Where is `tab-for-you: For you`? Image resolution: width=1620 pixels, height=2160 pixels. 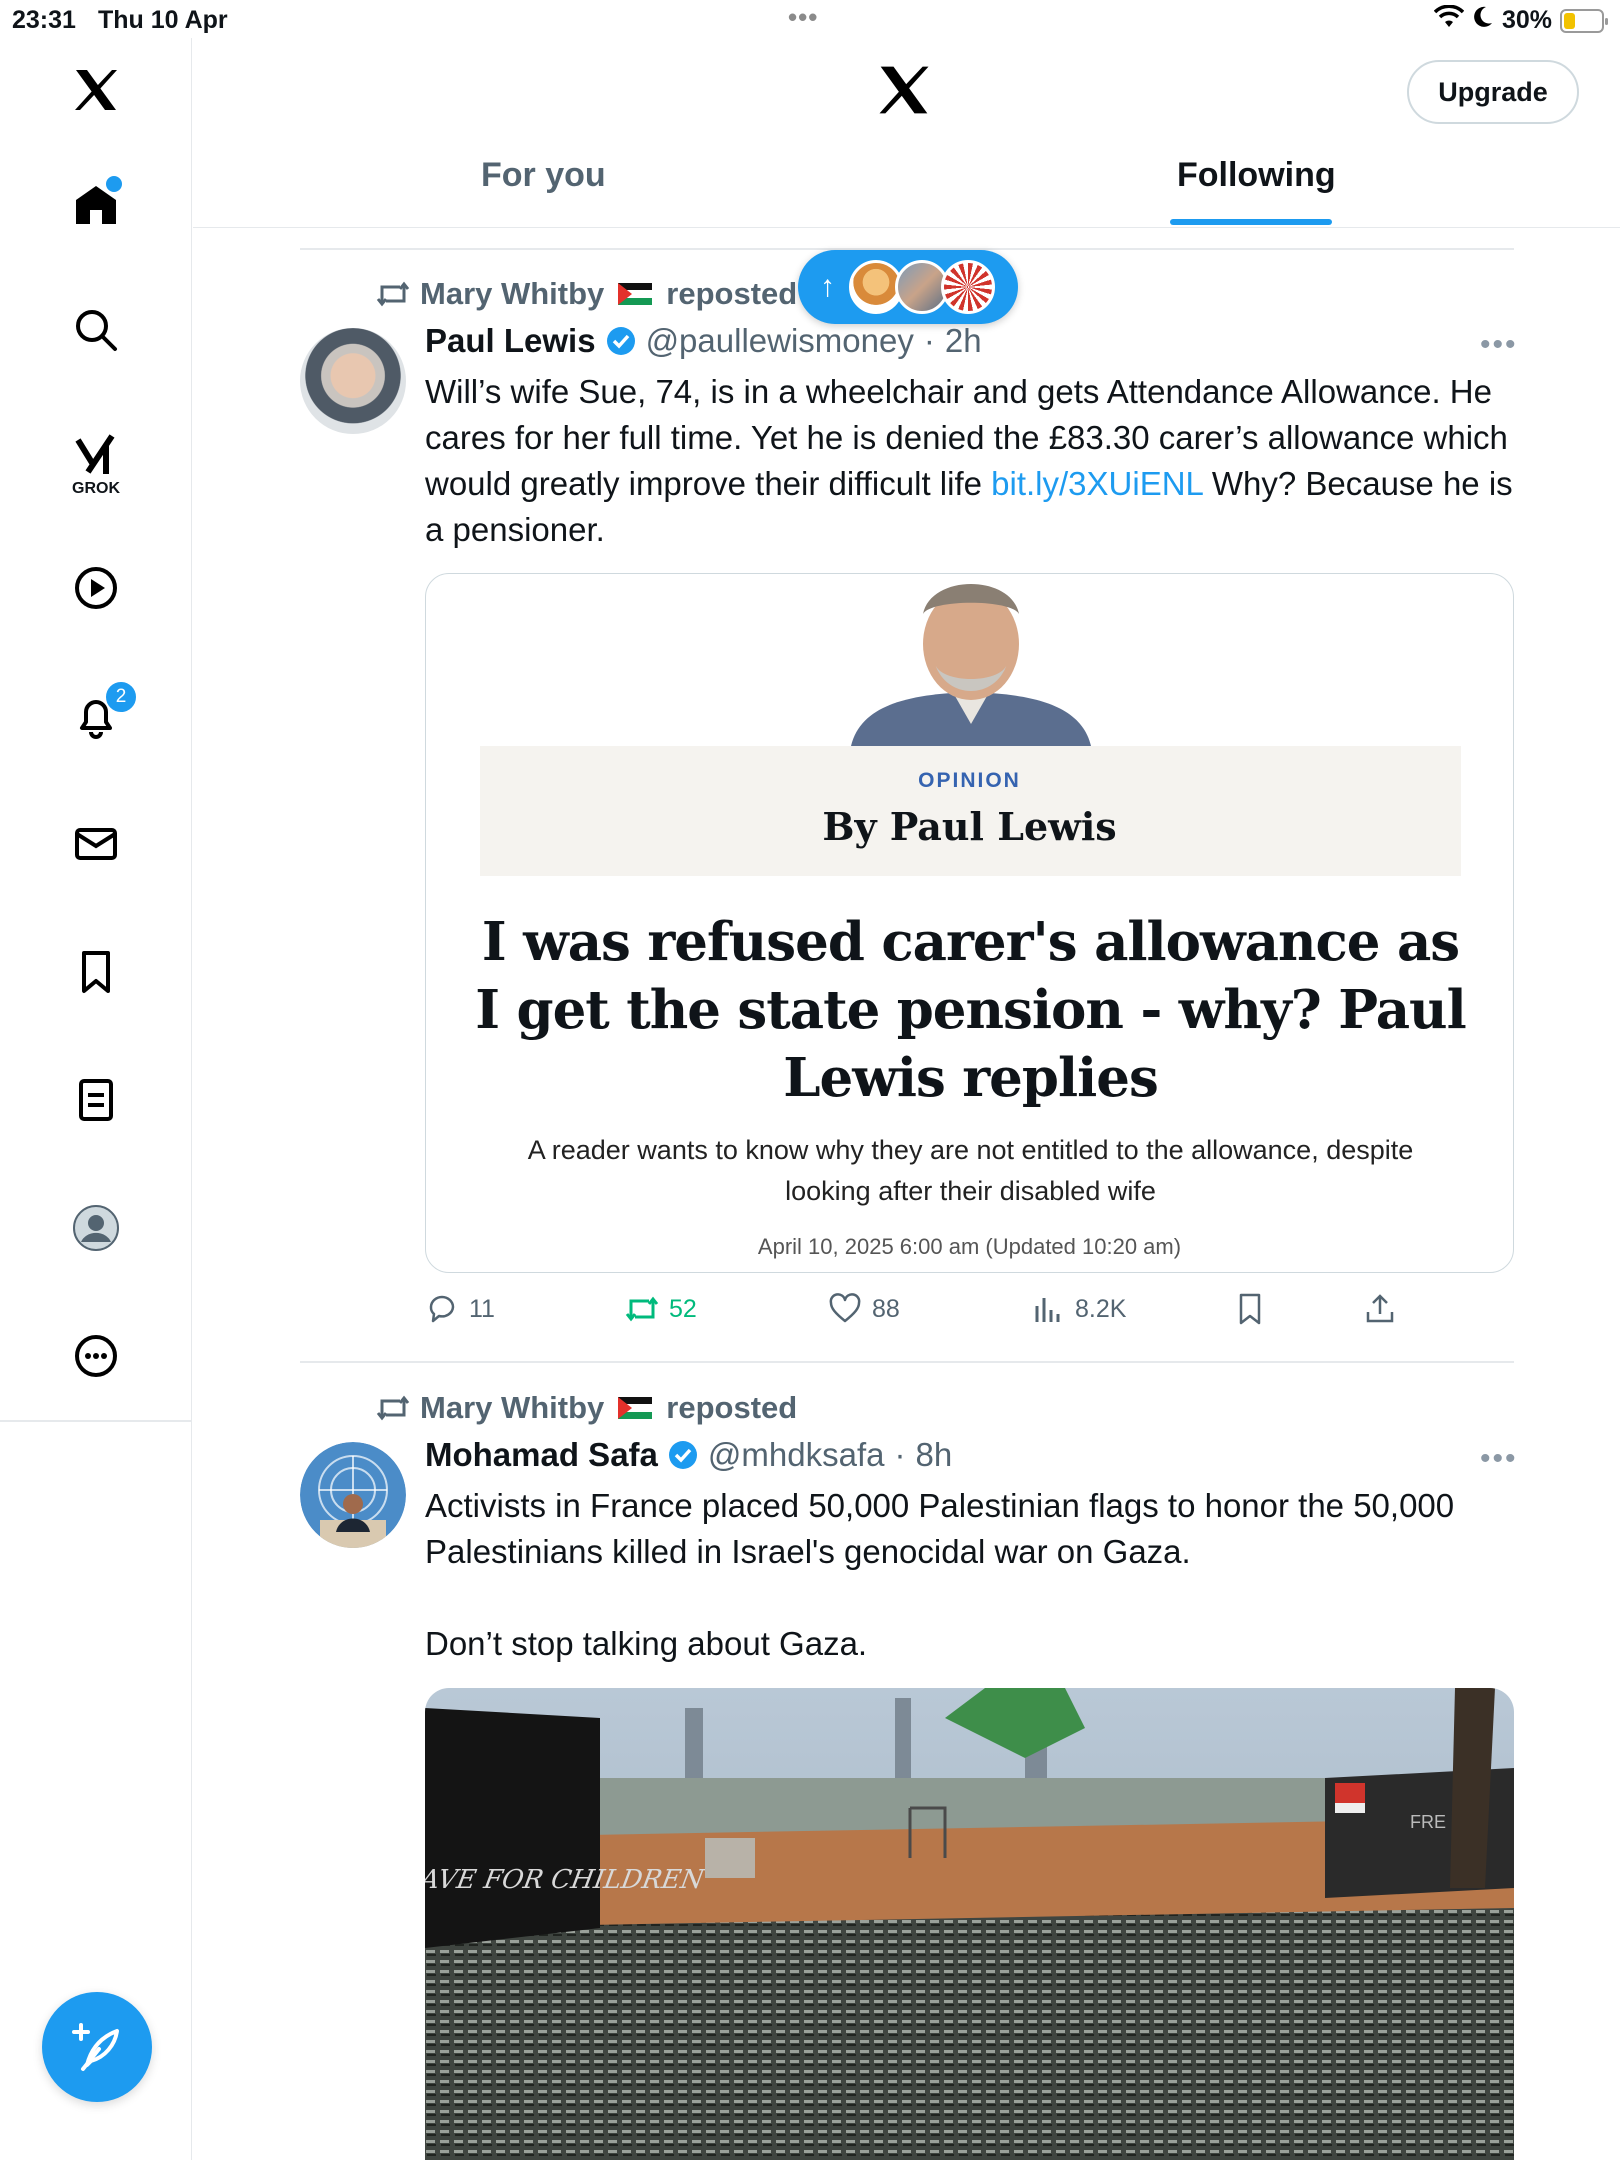
tab-for-you: For you is located at coordinates (543, 175).